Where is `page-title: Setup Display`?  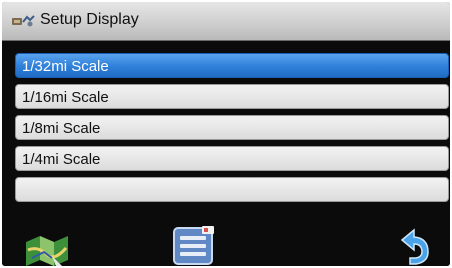 page-title: Setup Display is located at coordinates (89, 19).